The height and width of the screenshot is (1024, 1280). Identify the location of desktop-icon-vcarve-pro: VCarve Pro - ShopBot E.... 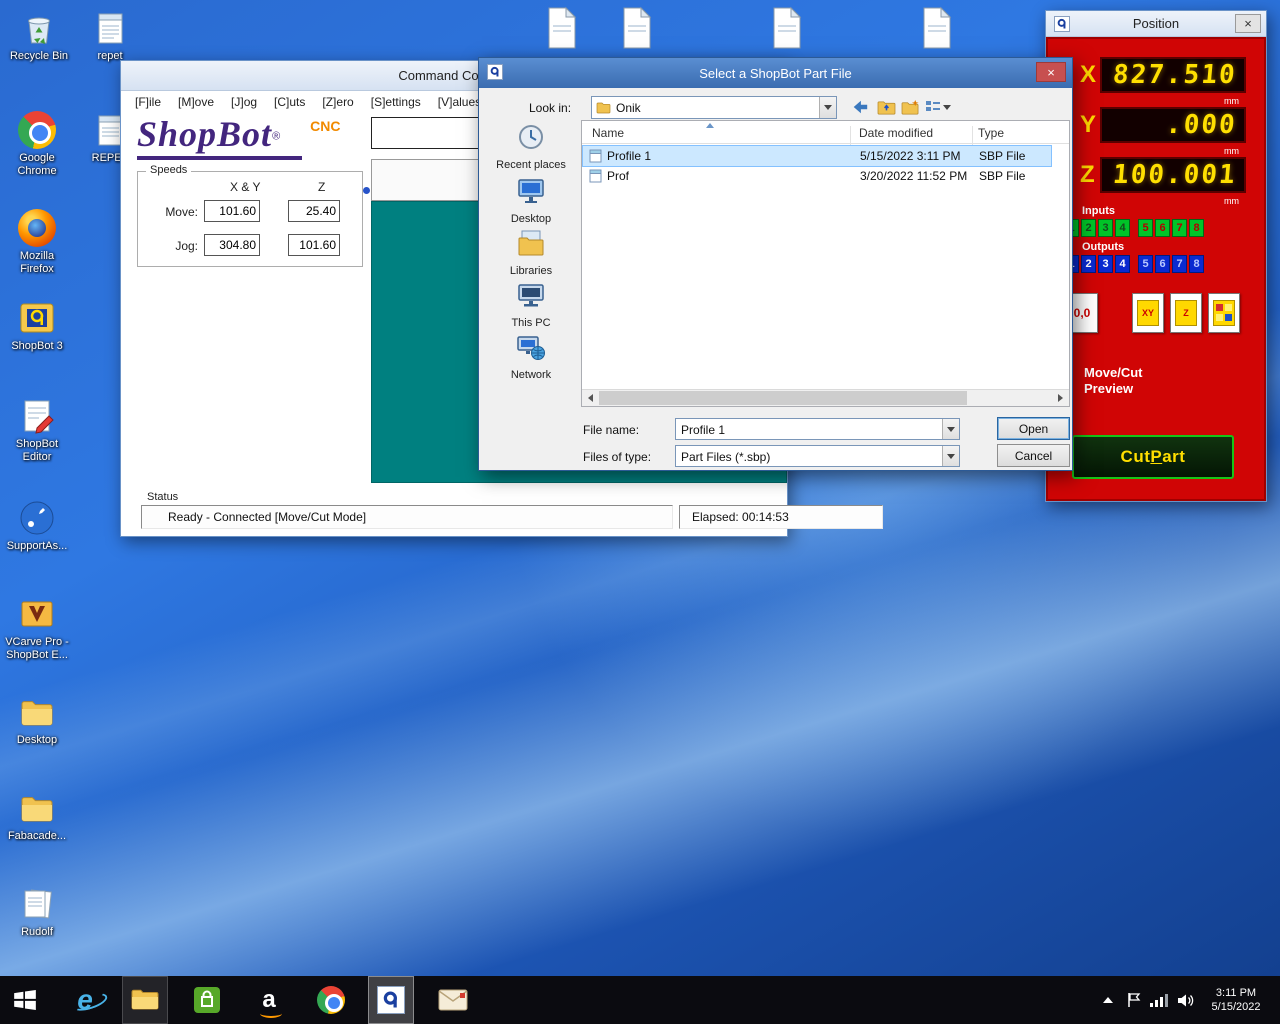
(37, 628).